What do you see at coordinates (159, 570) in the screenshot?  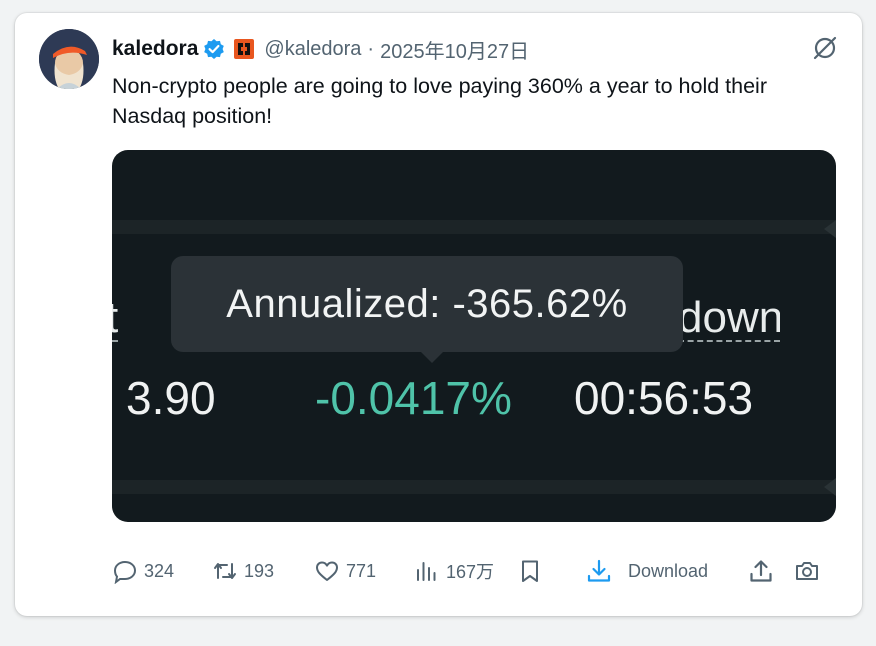 I see `reply-count: 324` at bounding box center [159, 570].